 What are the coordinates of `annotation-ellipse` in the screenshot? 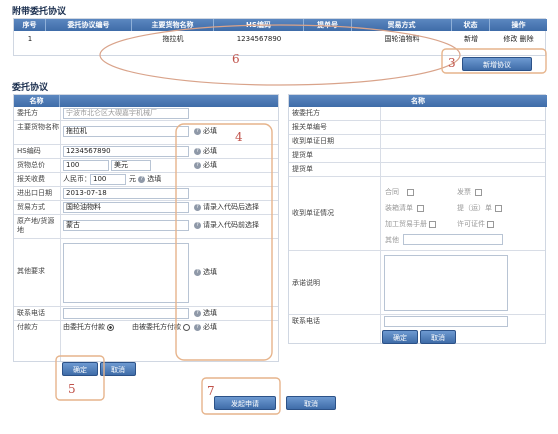 It's located at (280, 55).